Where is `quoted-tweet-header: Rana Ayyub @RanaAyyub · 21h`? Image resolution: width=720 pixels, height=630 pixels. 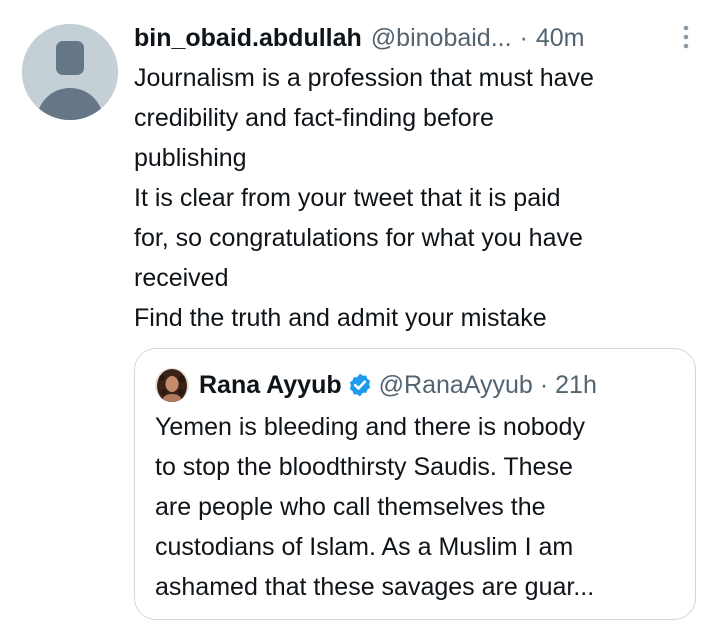
quoted-tweet-header: Rana Ayyub @RanaAyyub · 21h is located at coordinates (376, 385).